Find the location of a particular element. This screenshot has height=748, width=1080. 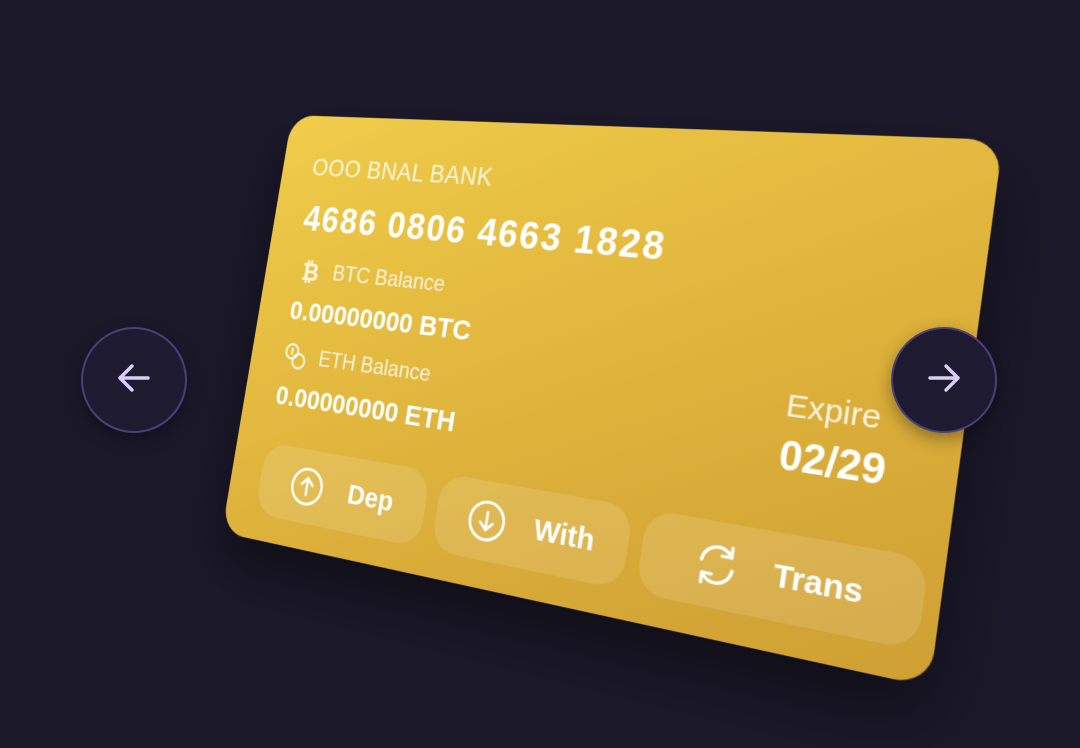

arrow-right-icon is located at coordinates (944, 380).